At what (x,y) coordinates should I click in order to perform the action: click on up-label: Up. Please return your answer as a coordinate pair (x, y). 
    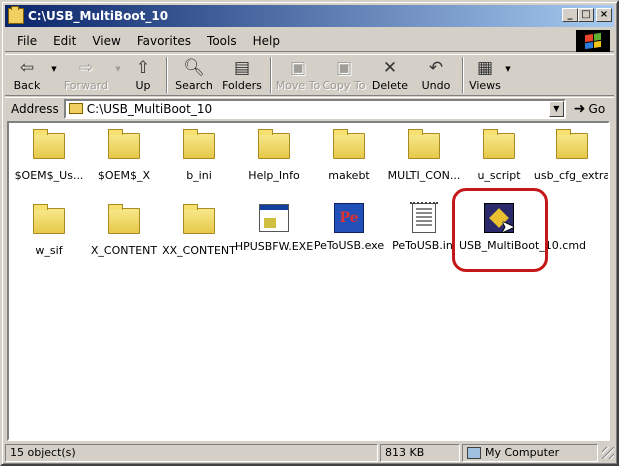
    Looking at the image, I should click on (143, 85).